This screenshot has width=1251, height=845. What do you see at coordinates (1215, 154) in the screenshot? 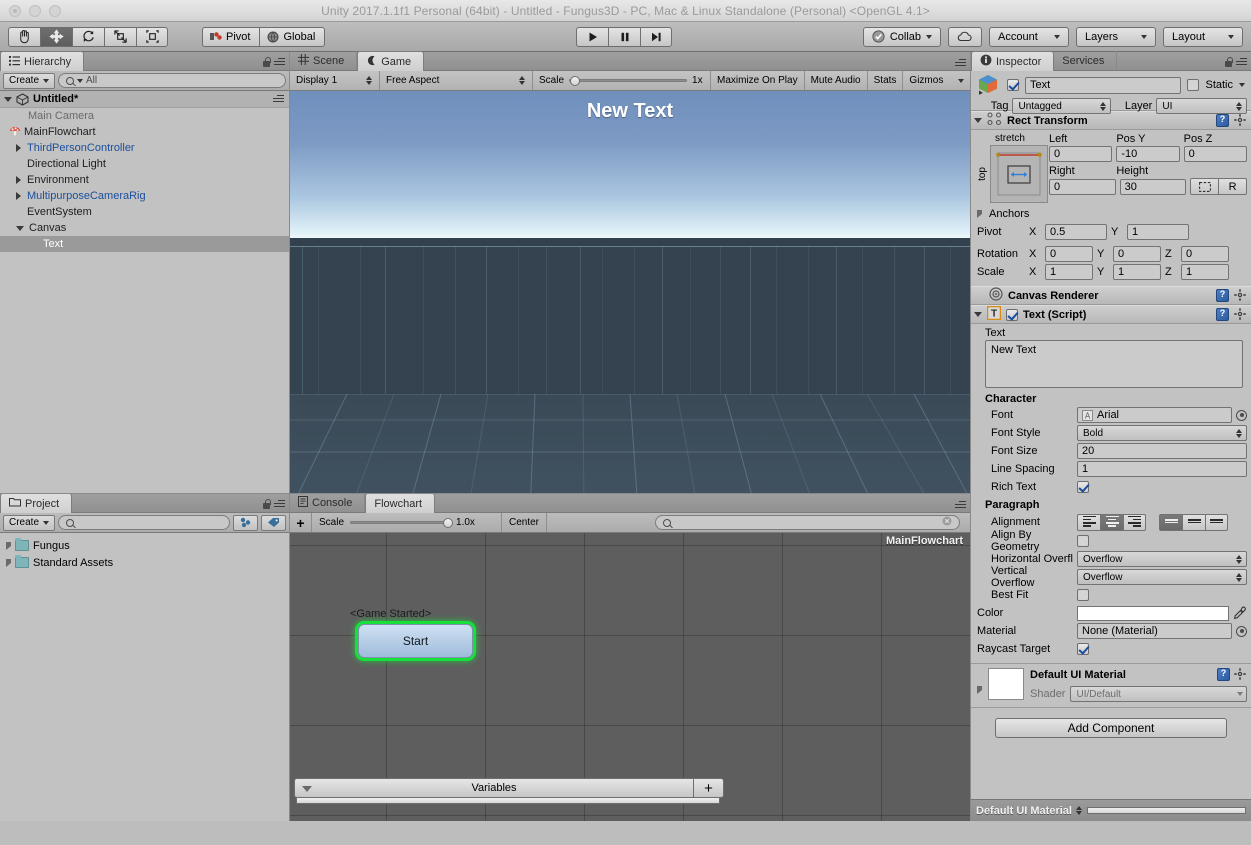
I see `posz-field: 0` at bounding box center [1215, 154].